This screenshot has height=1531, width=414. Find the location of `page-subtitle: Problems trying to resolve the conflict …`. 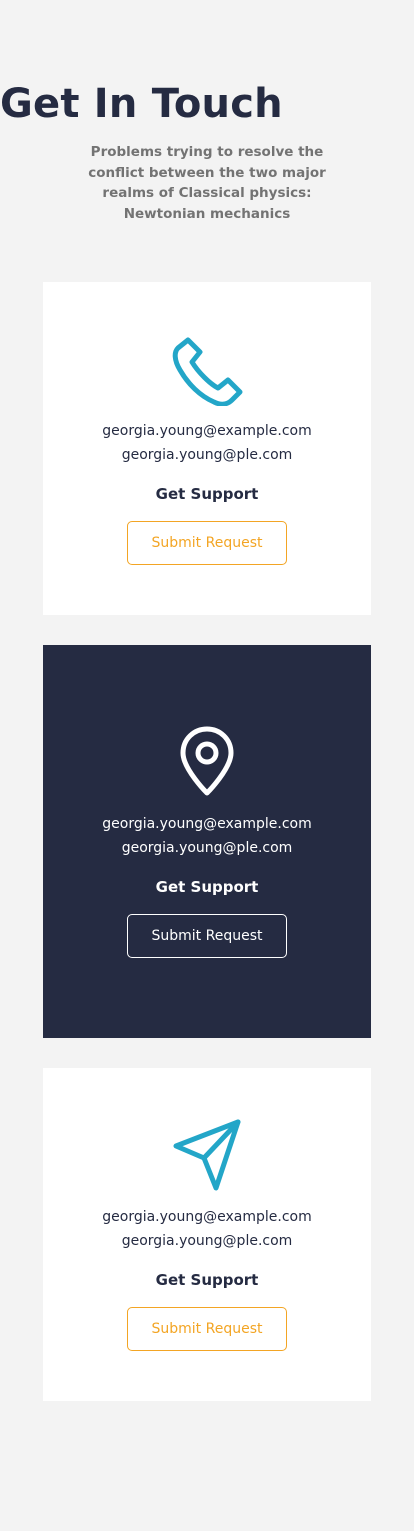

page-subtitle: Problems trying to resolve the conflict … is located at coordinates (207, 183).